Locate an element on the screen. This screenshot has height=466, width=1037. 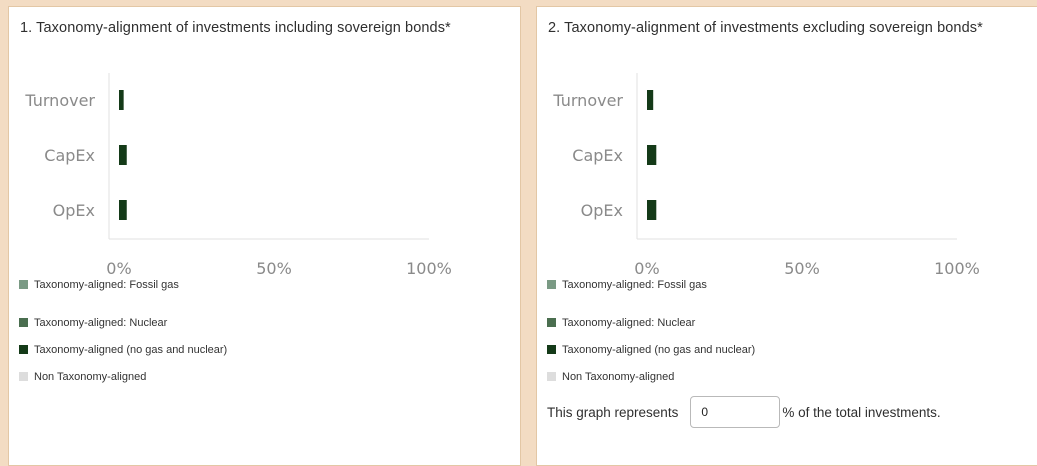
investment-share-prefix: This graph represents is located at coordinates (613, 412).